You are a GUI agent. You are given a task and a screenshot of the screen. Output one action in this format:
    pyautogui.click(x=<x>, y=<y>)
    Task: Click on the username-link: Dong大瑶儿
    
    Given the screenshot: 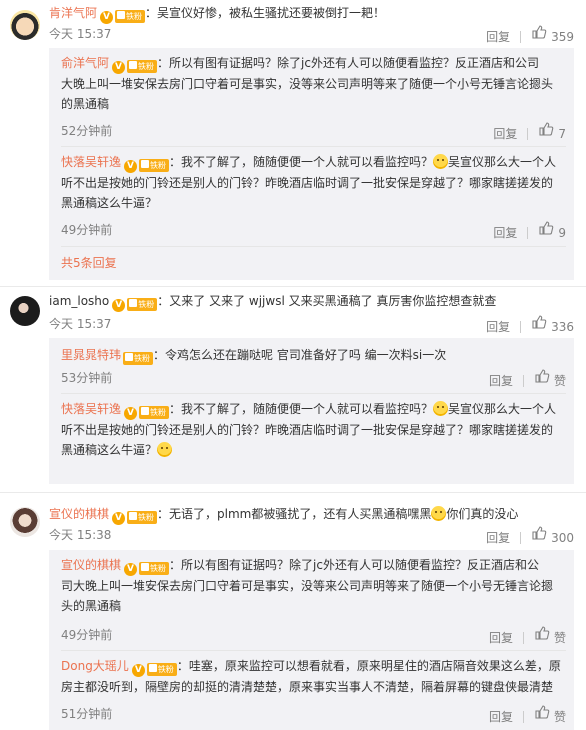 What is the action you would take?
    pyautogui.click(x=95, y=666)
    